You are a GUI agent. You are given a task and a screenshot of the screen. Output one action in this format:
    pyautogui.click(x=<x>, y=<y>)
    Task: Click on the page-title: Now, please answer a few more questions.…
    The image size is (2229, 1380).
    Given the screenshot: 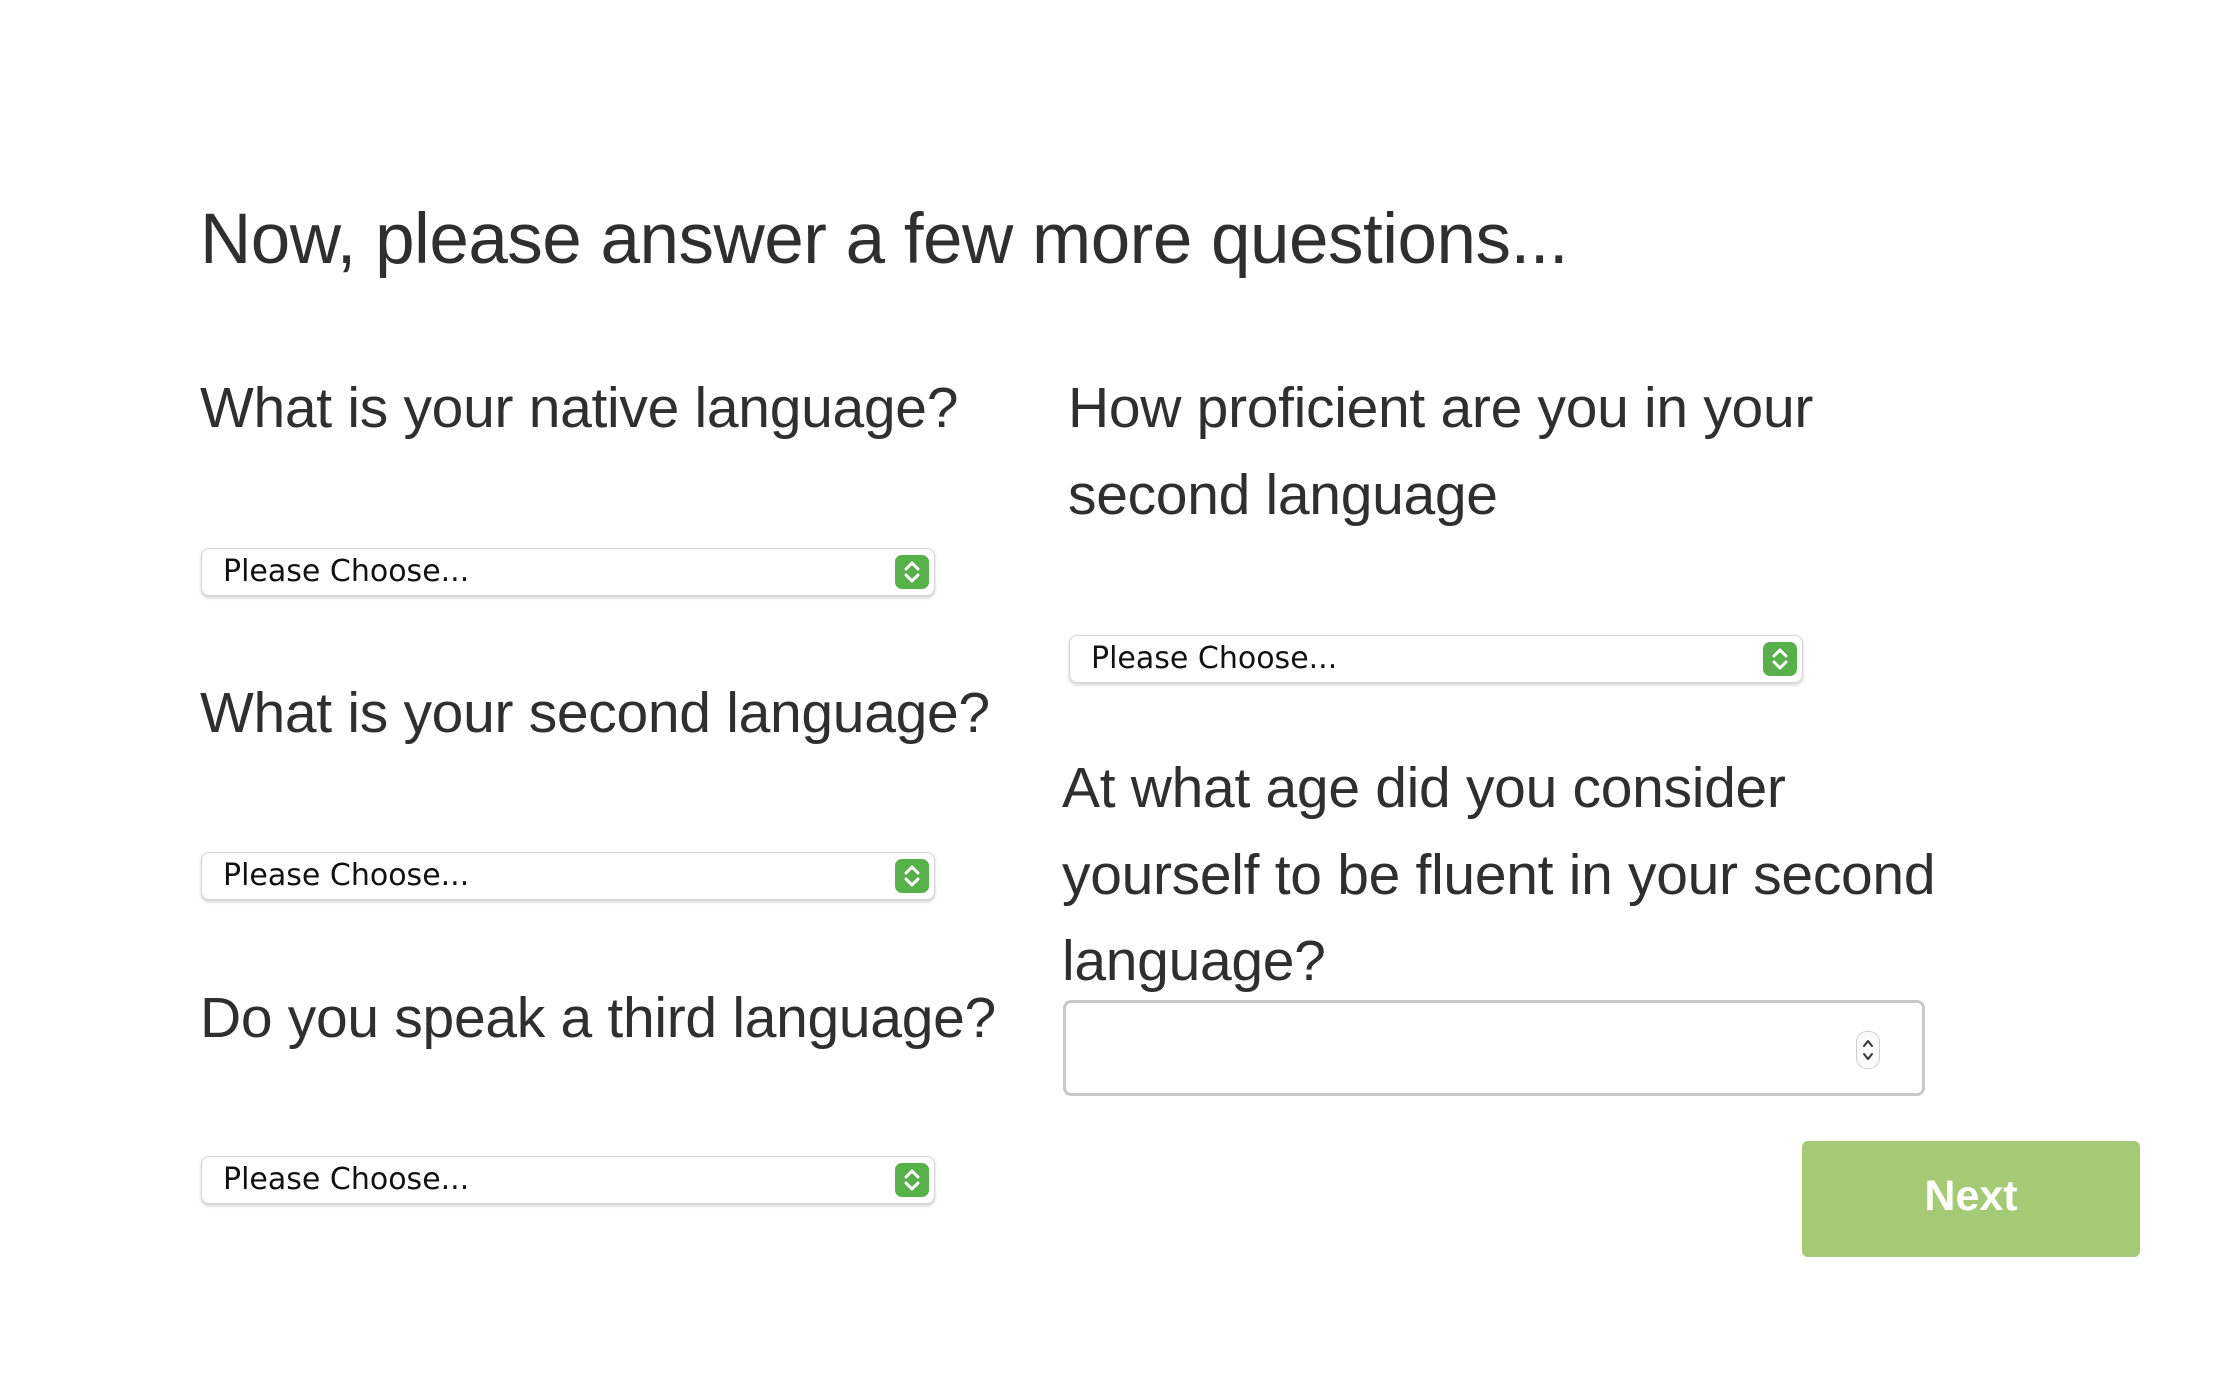 What is the action you would take?
    pyautogui.click(x=884, y=239)
    